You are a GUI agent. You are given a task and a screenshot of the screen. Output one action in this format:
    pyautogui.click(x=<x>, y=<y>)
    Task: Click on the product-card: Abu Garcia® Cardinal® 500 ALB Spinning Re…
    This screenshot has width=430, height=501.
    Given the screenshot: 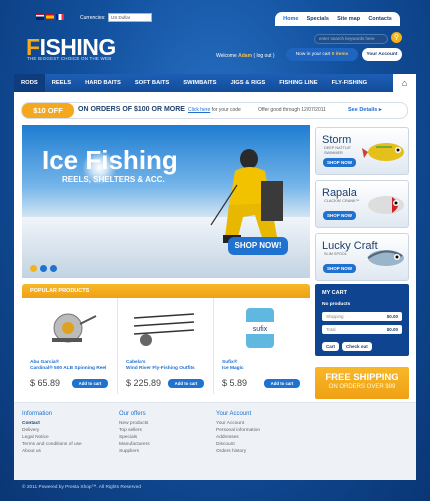 What is the action you would take?
    pyautogui.click(x=70, y=346)
    